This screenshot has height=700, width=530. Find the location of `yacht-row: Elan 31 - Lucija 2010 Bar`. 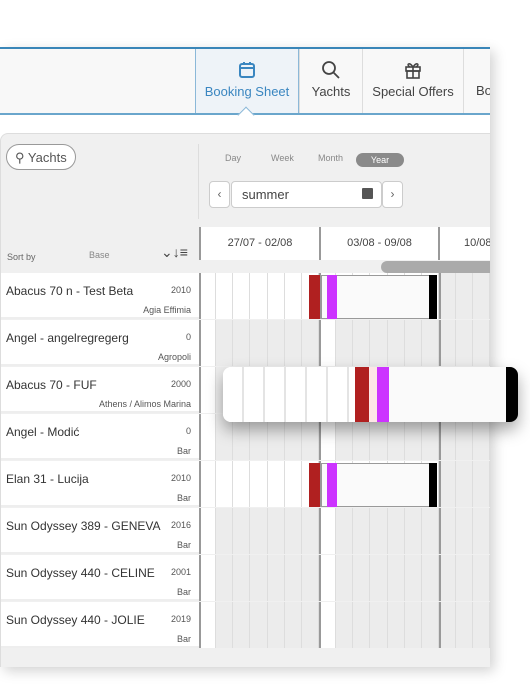

yacht-row: Elan 31 - Lucija 2010 Bar is located at coordinates (100, 484).